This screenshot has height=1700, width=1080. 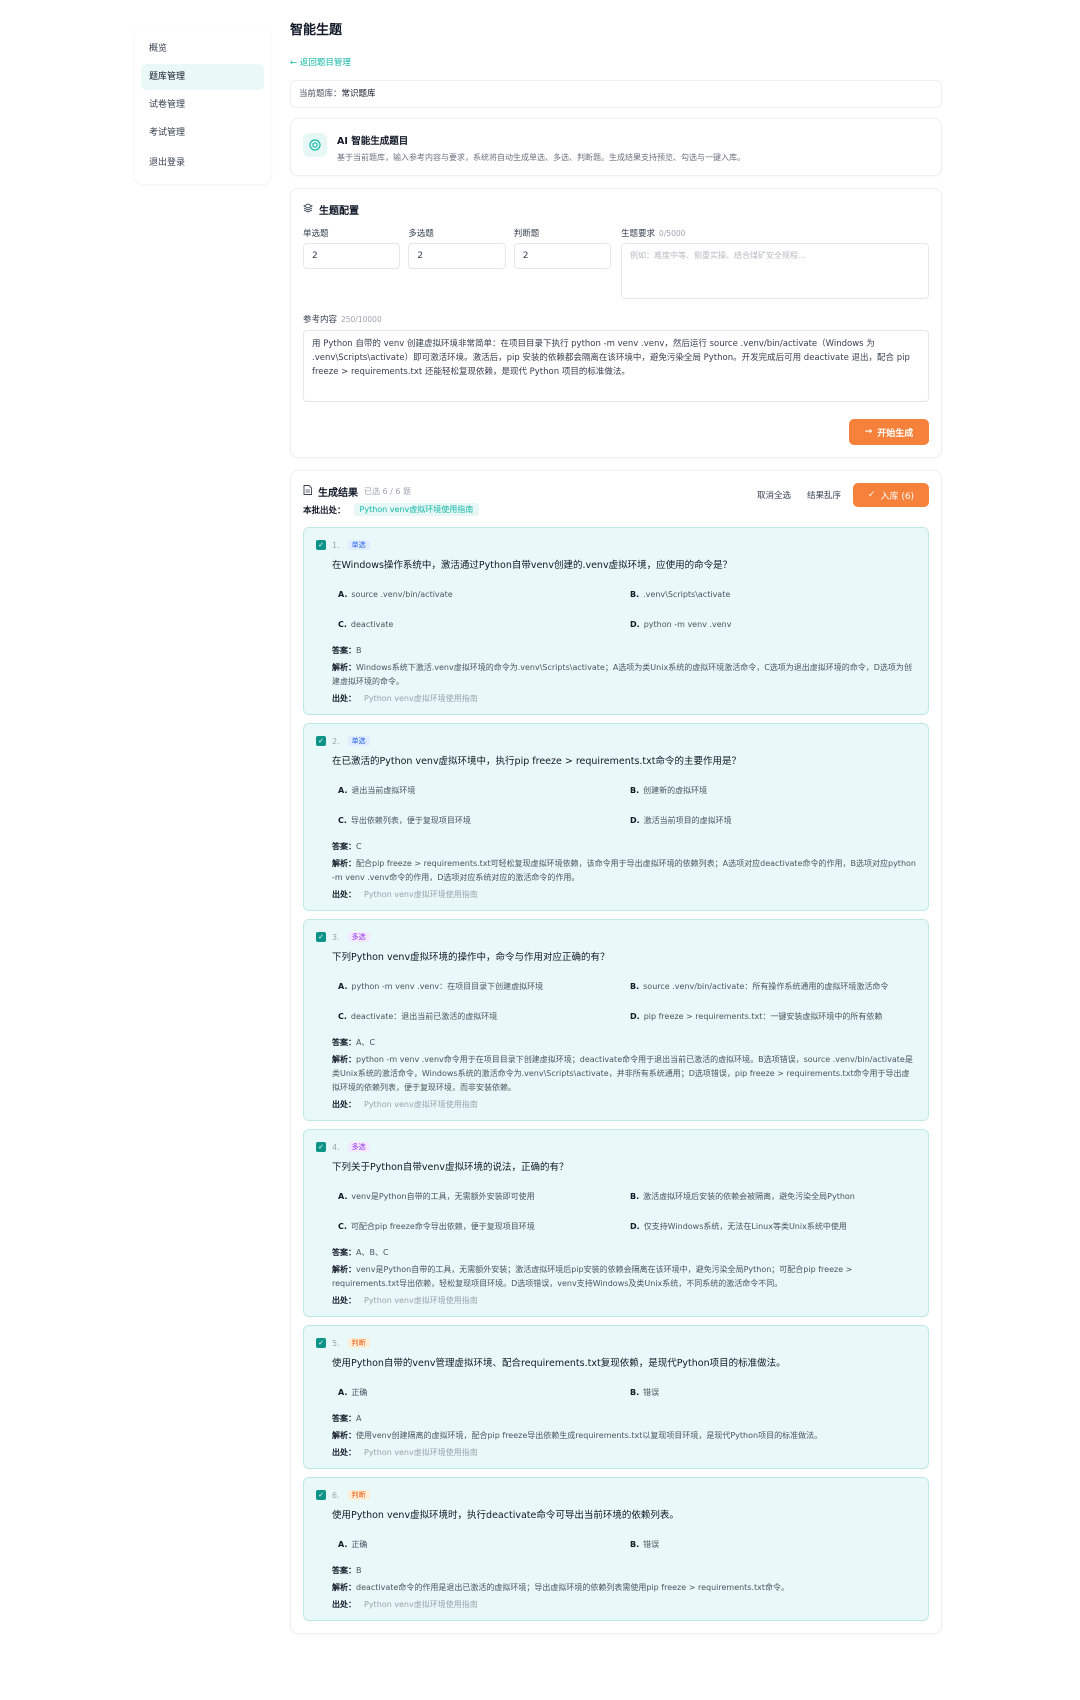 What do you see at coordinates (202, 49) in the screenshot?
I see `sidebar-item-overview: 概览` at bounding box center [202, 49].